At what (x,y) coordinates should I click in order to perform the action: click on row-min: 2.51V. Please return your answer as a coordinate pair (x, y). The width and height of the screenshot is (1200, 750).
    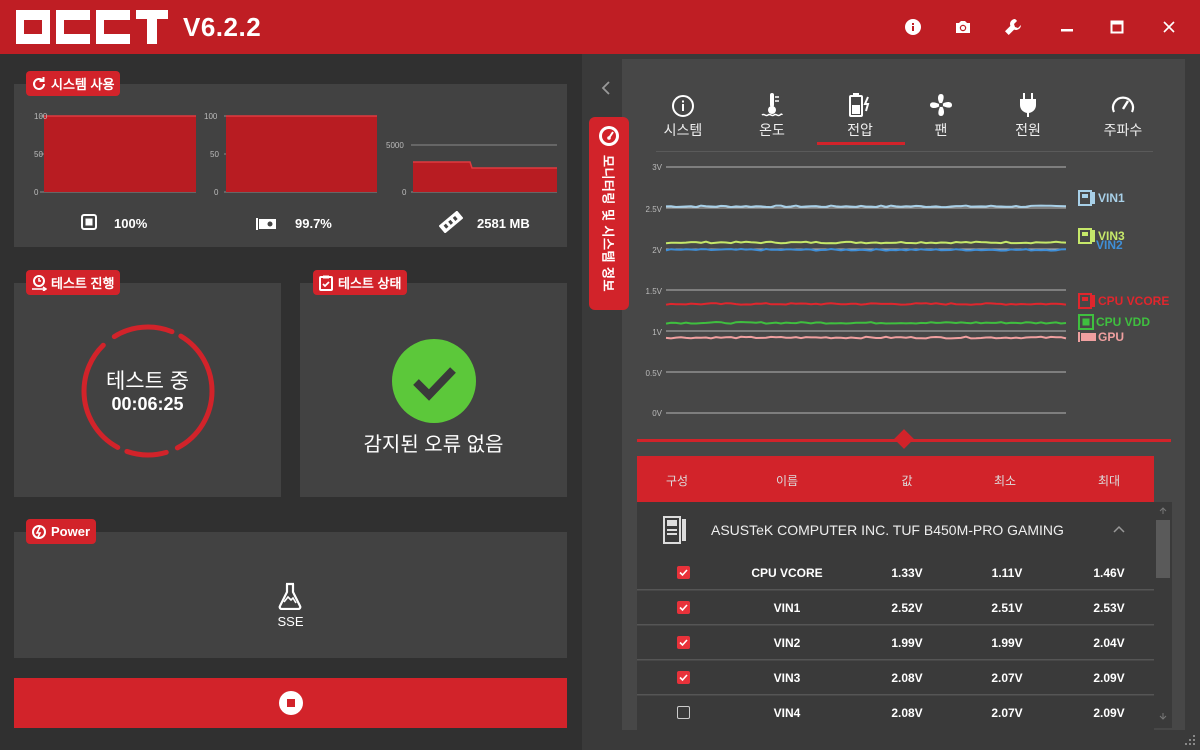
    Looking at the image, I should click on (1007, 608).